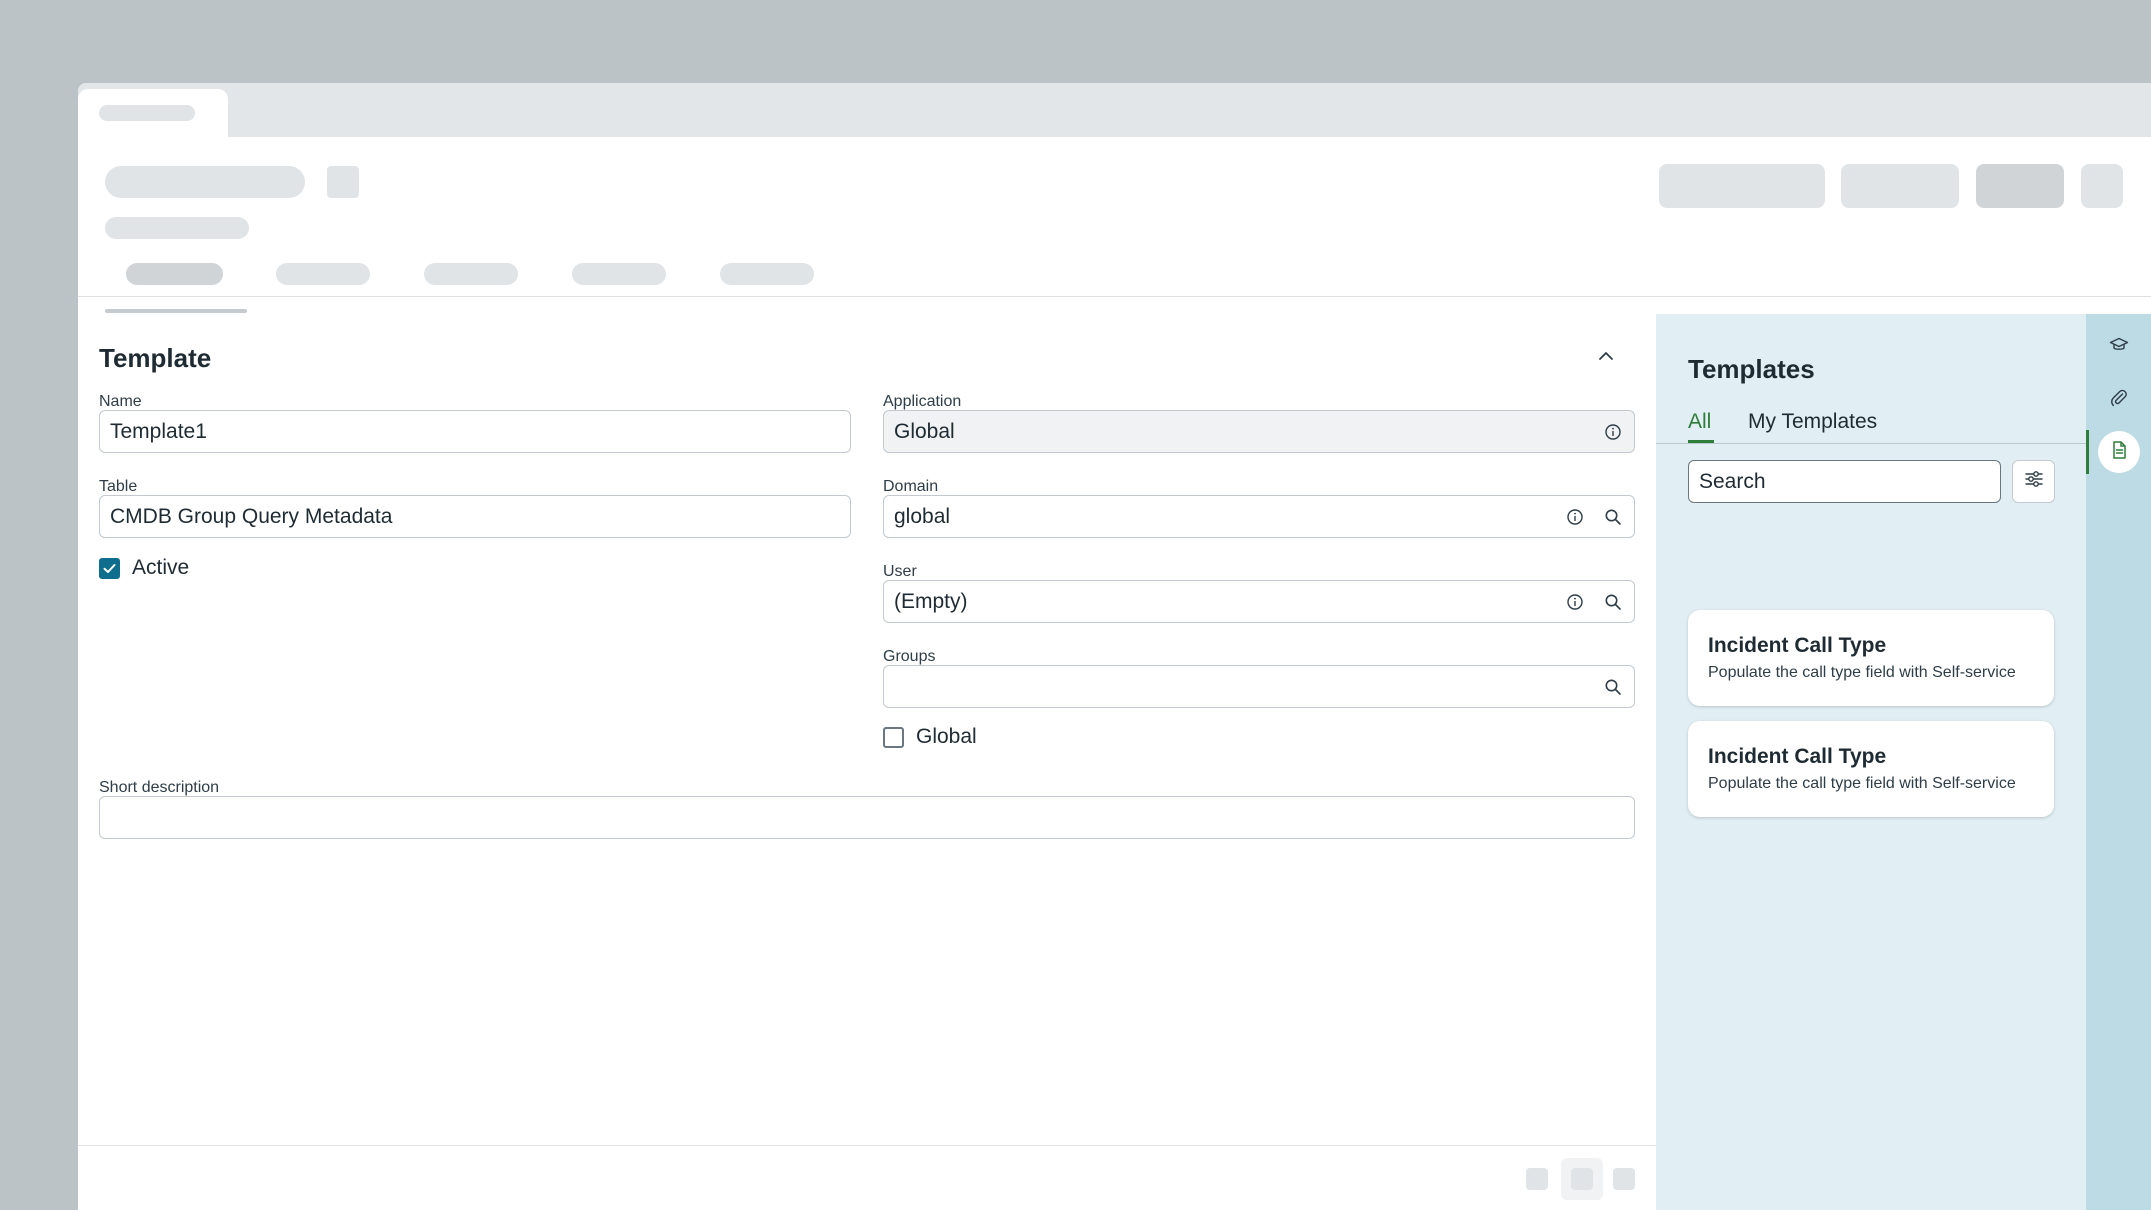 Image resolution: width=2151 pixels, height=1210 pixels. What do you see at coordinates (909, 656) in the screenshot?
I see `groups-label: Groups` at bounding box center [909, 656].